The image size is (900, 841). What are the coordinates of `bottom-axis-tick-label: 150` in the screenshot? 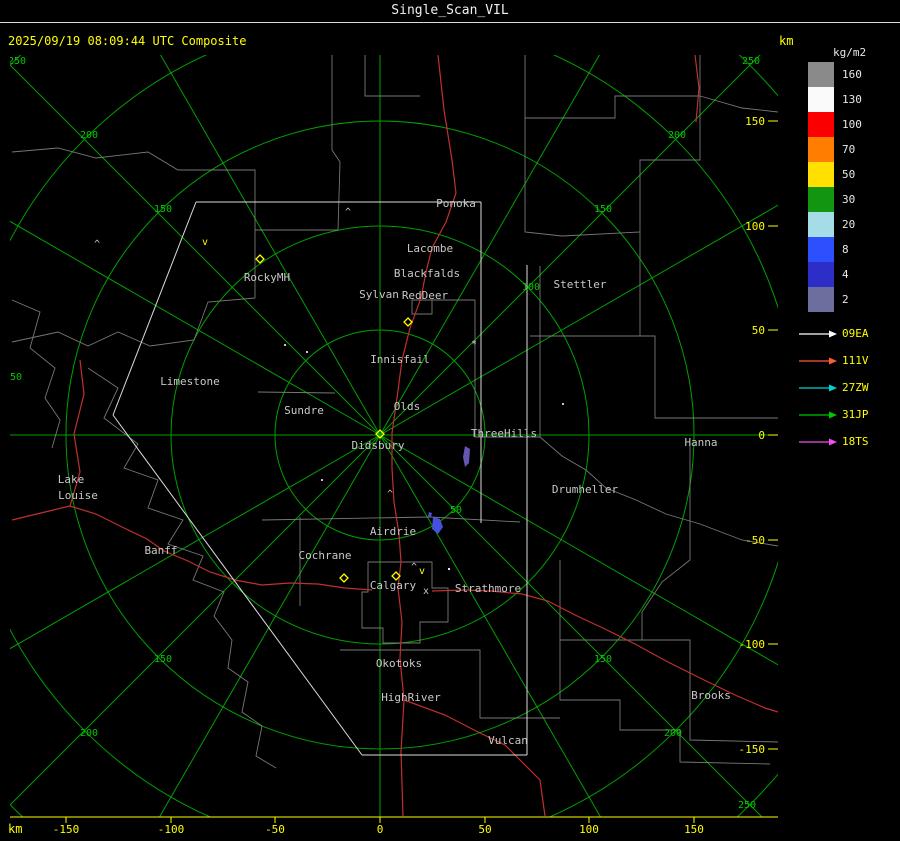 It's located at (694, 829).